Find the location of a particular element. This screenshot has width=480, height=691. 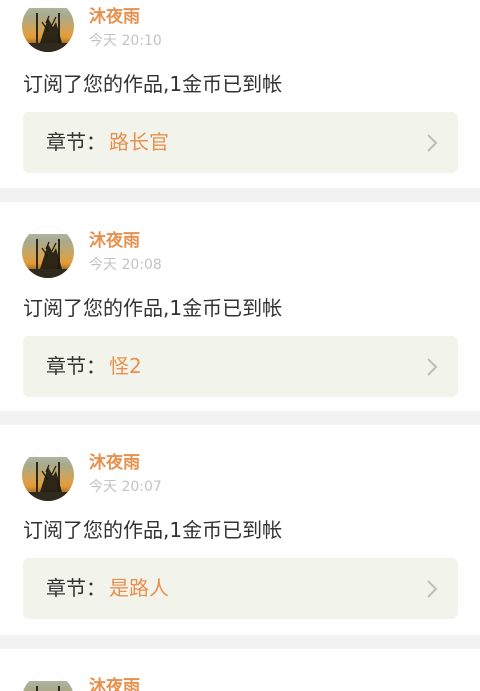

notification-card: 沐夜雨 is located at coordinates (240, 670).